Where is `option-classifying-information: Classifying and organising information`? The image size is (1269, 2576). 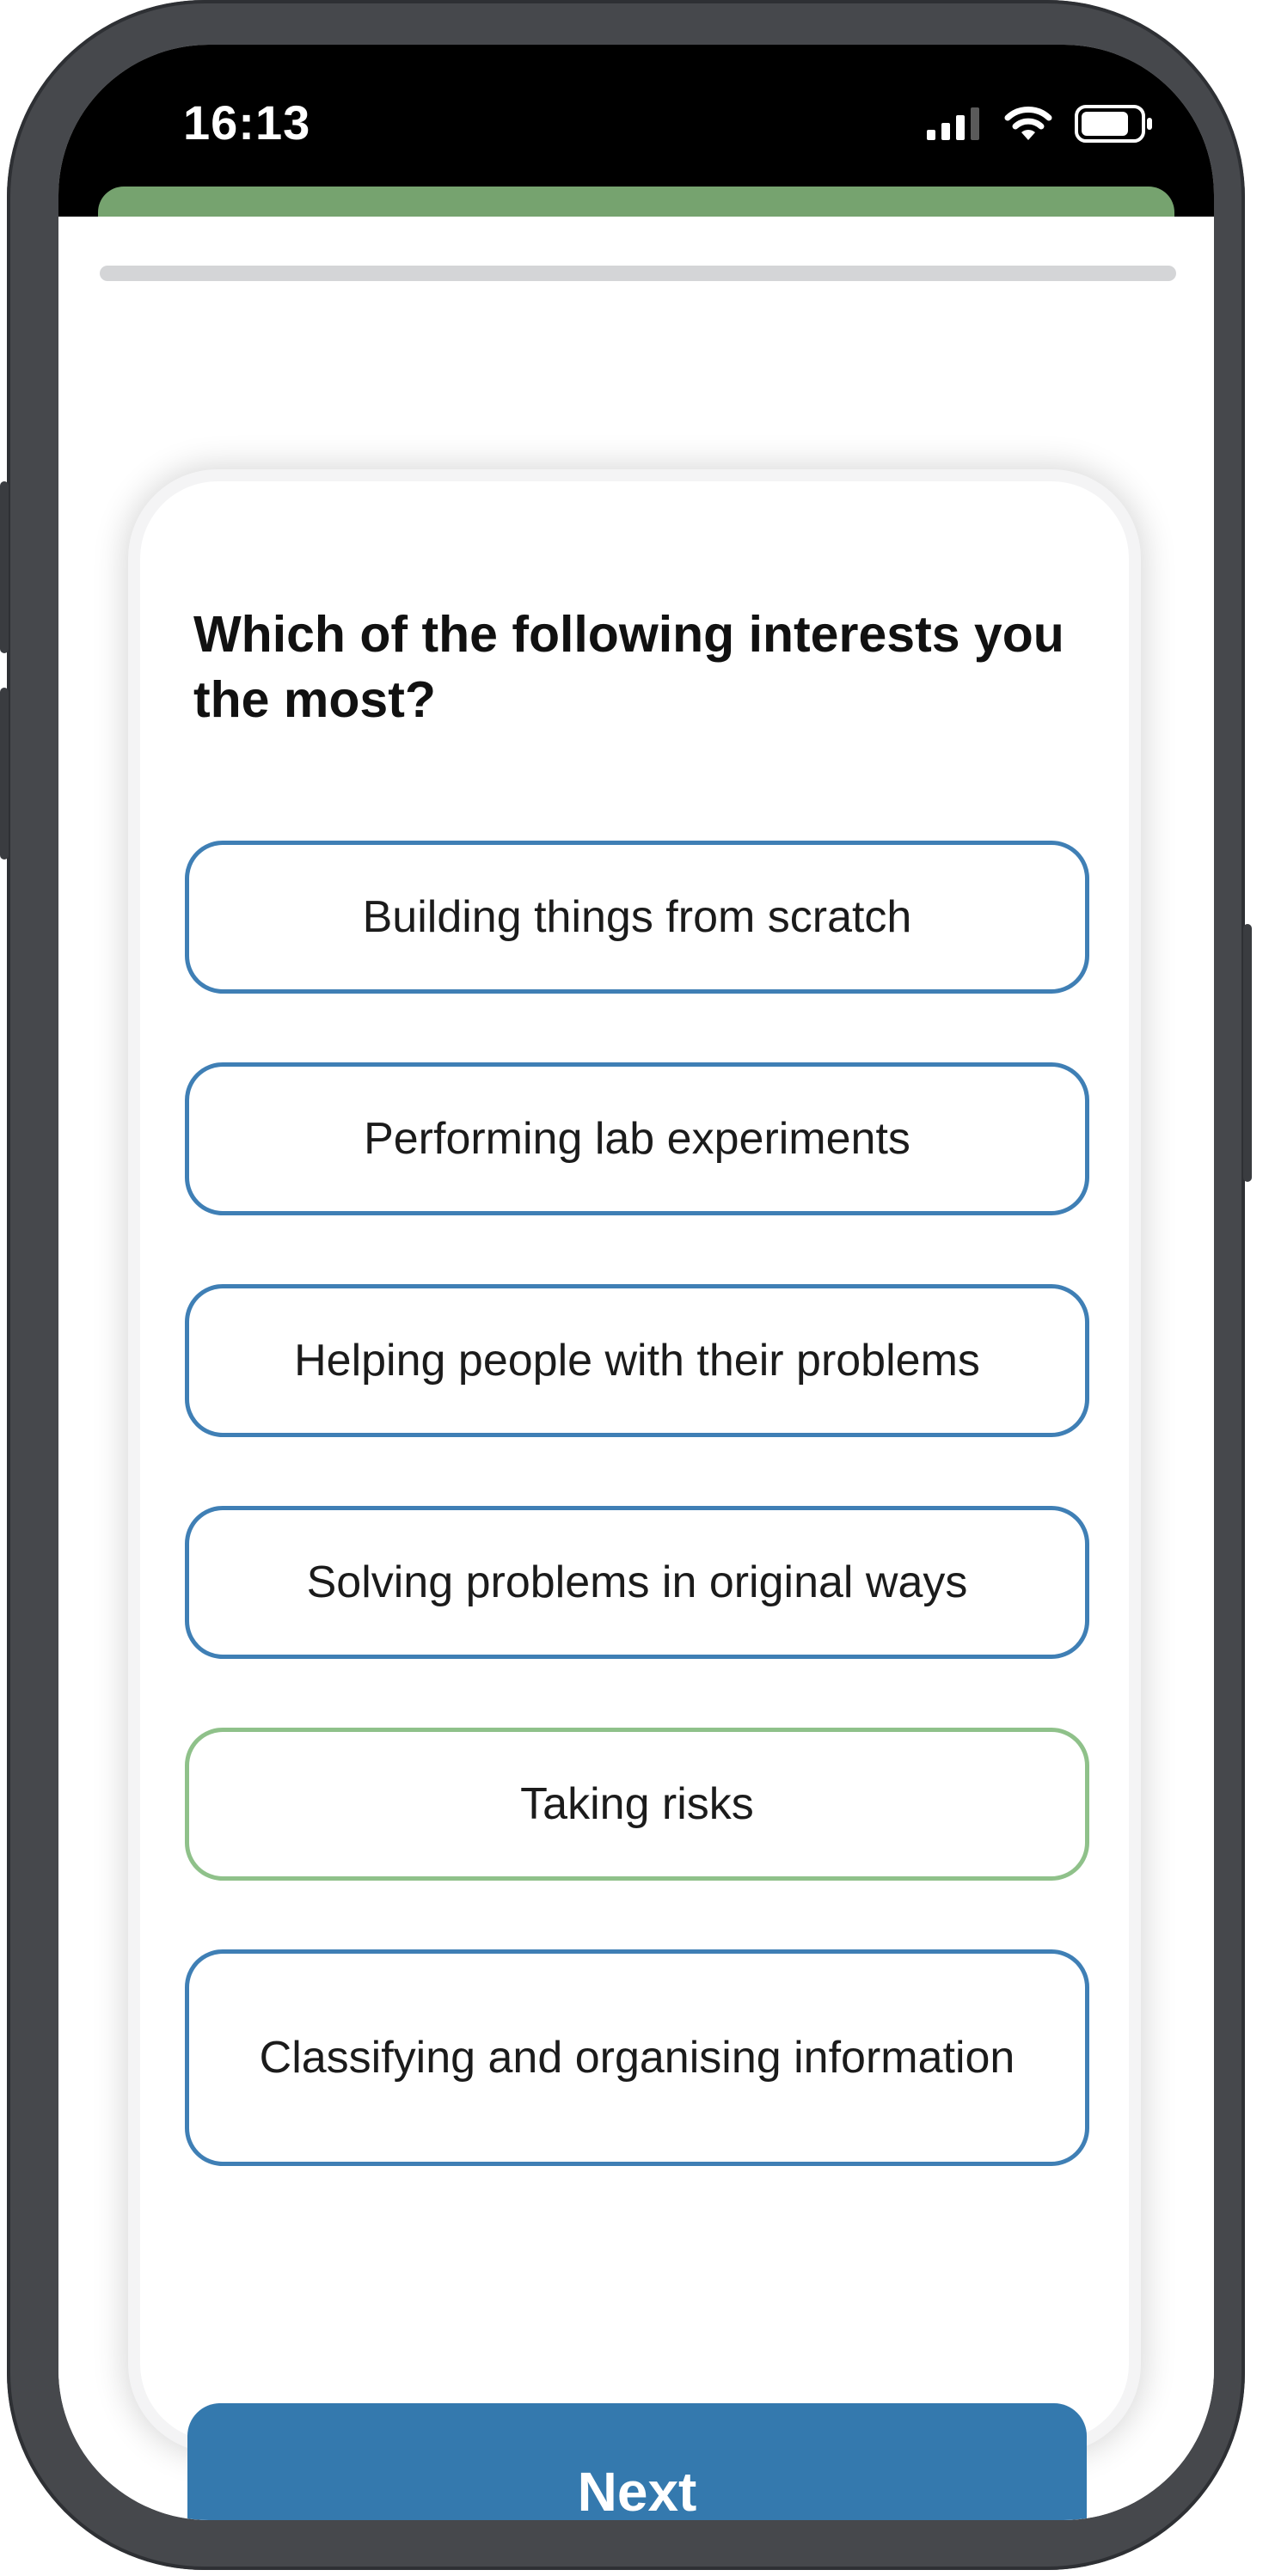
option-classifying-information: Classifying and organising information is located at coordinates (637, 2057).